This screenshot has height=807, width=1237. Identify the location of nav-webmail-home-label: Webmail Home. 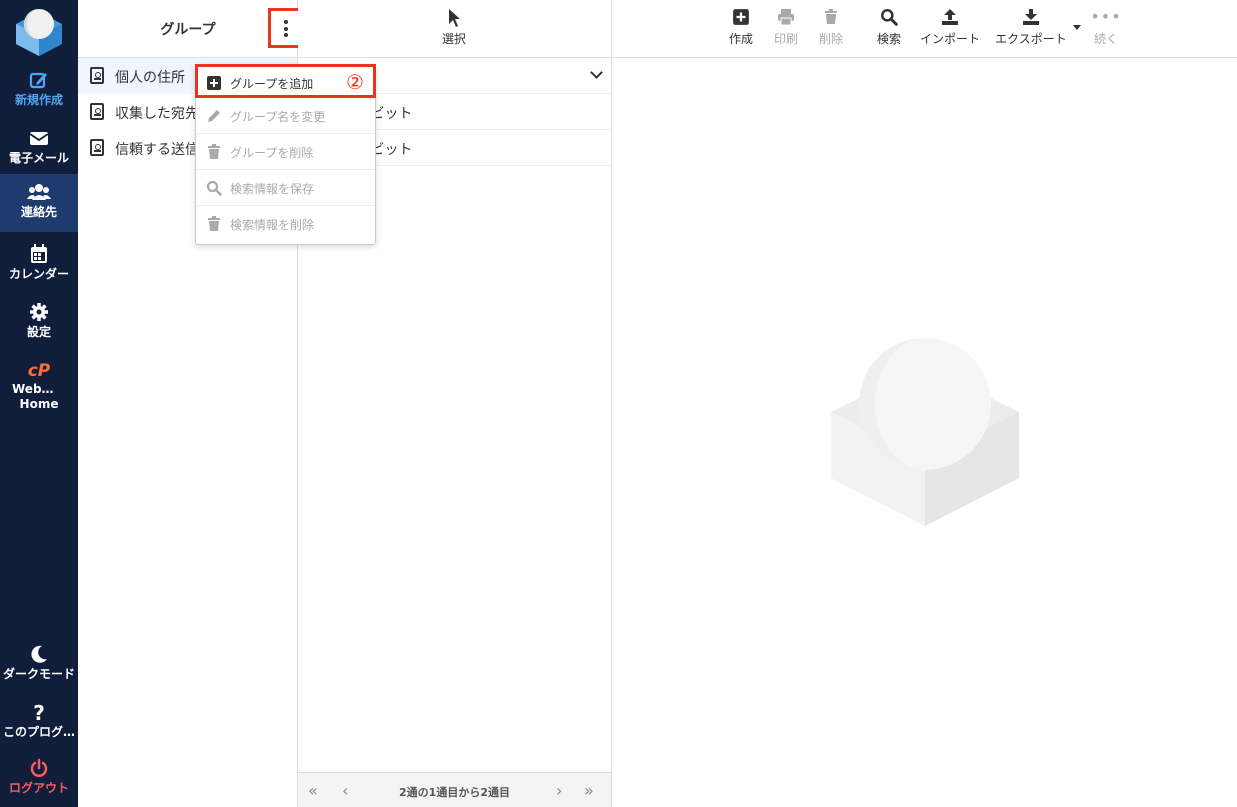
(40, 396).